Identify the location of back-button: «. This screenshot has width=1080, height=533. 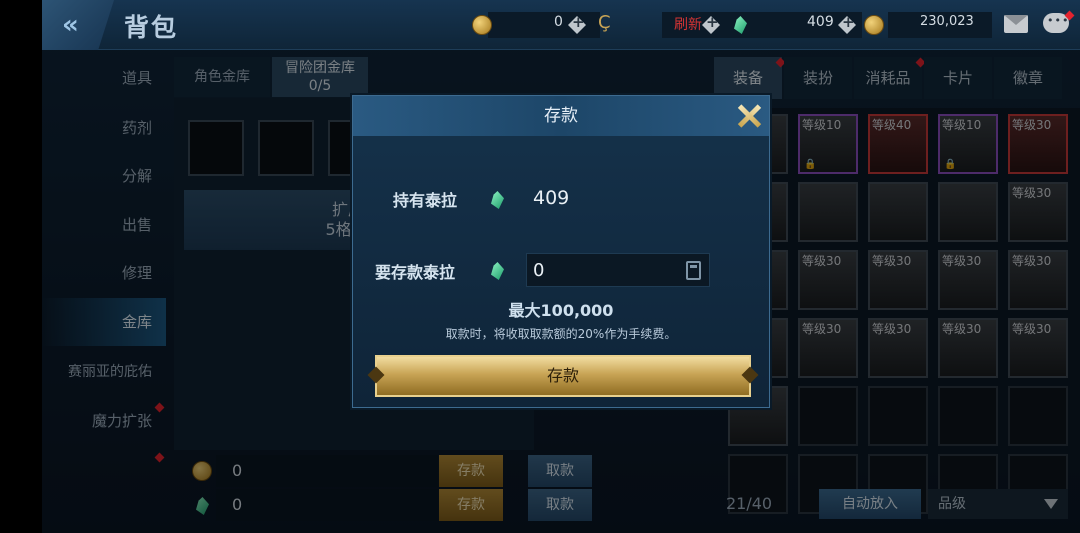
(78, 25).